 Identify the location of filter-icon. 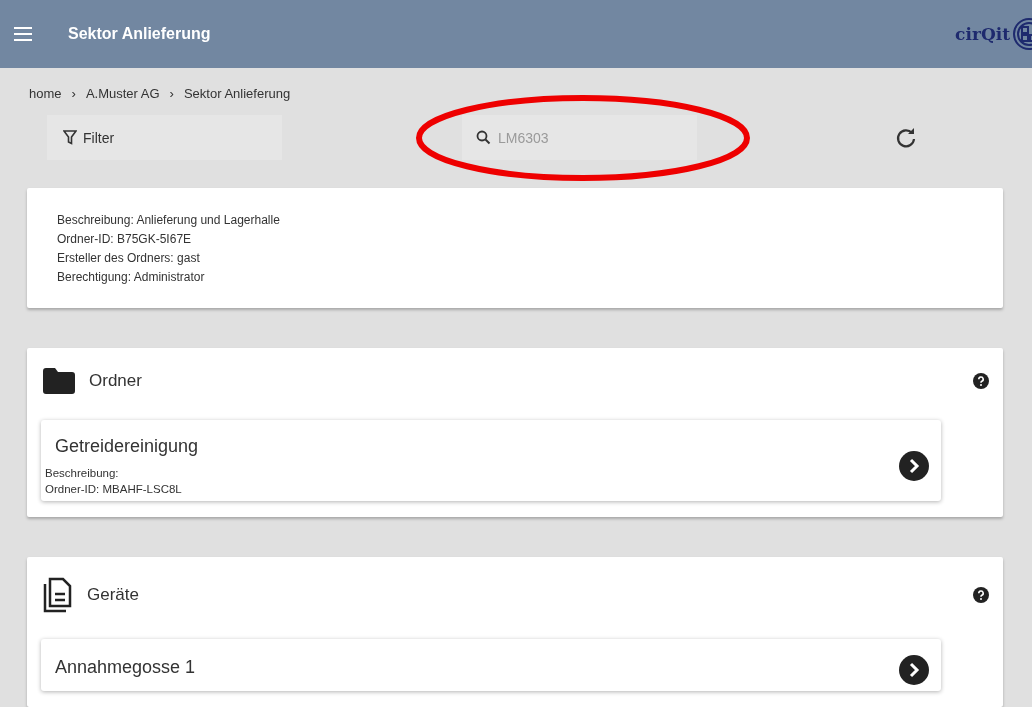
(70, 137).